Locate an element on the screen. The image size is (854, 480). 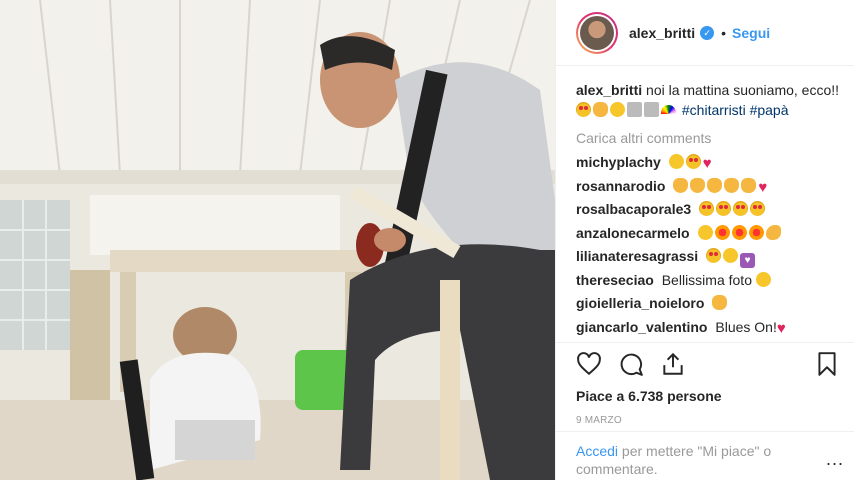
comment-row: anzalonecarmelo is located at coordinates (710, 235).